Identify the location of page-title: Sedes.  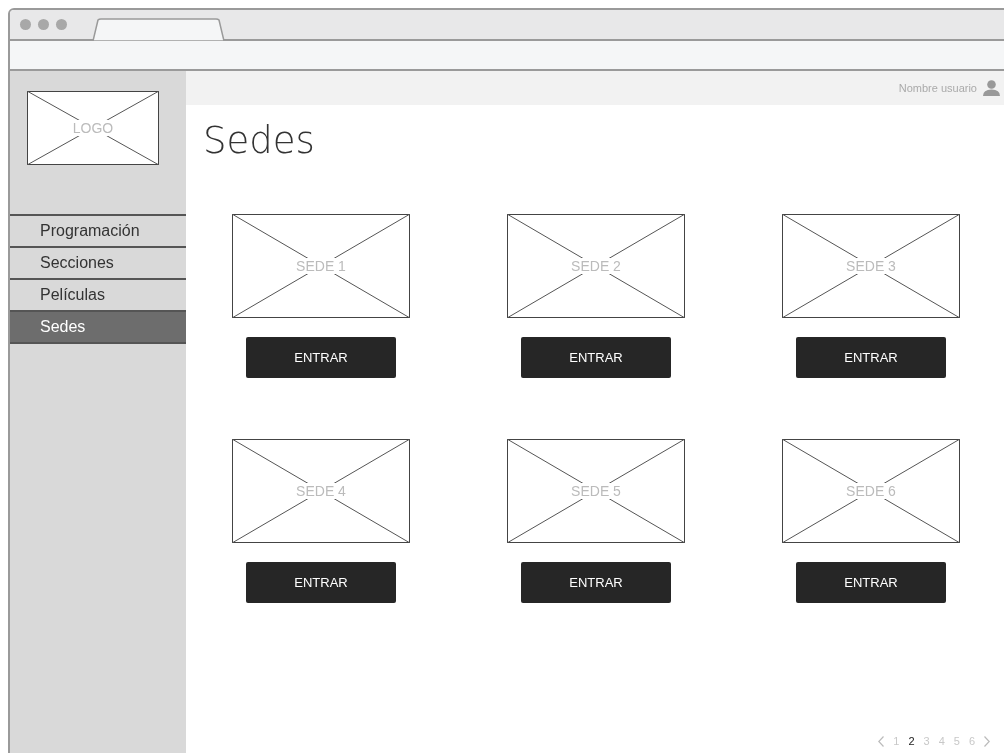
(259, 141).